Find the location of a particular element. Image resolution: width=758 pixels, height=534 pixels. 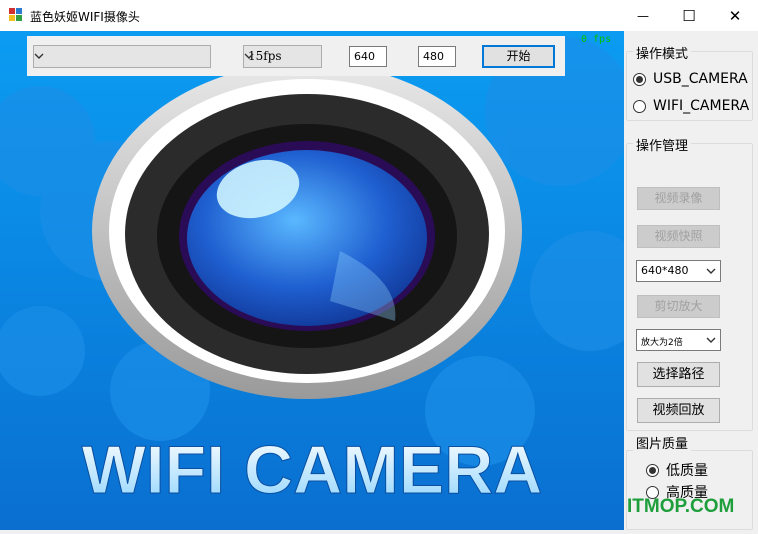

capture-toolbar: 15fps 640 480 开始 is located at coordinates (296, 56).